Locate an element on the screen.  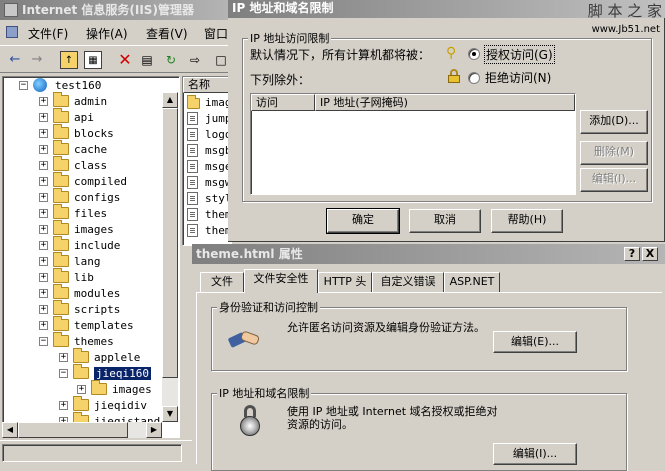
grant-access-radio is located at coordinates (474, 54).